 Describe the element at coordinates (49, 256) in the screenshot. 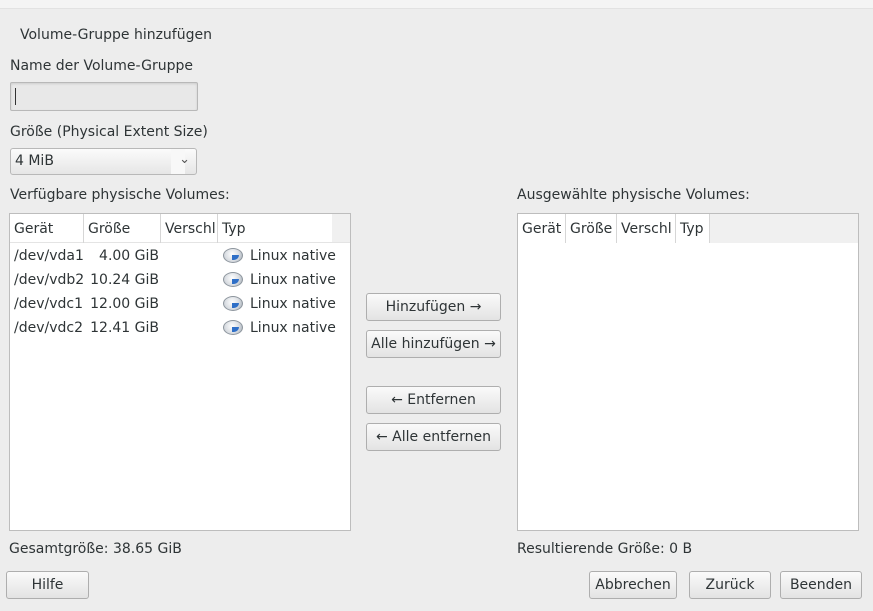

I see `device-cell: /dev/vda1` at that location.